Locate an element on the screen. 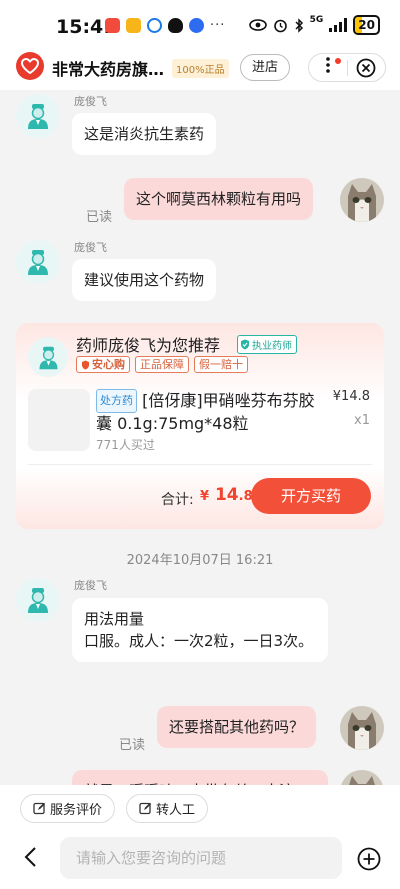  qq-icon is located at coordinates (175, 25).